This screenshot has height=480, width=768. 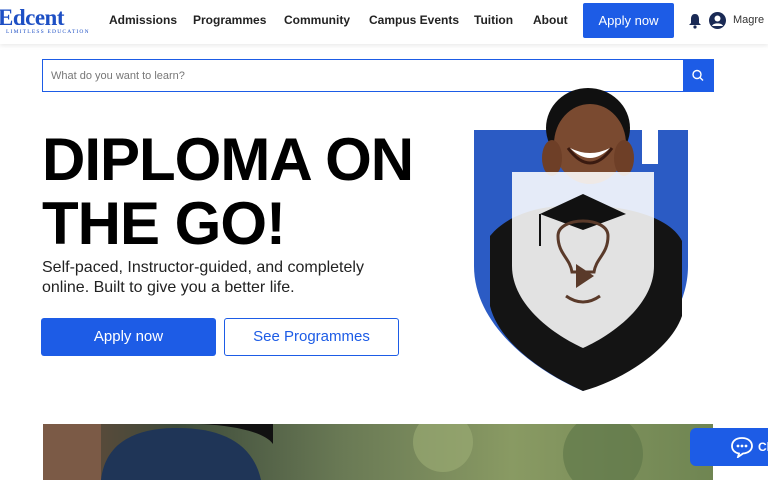 I want to click on apply-now-button: Apply now, so click(x=128, y=337).